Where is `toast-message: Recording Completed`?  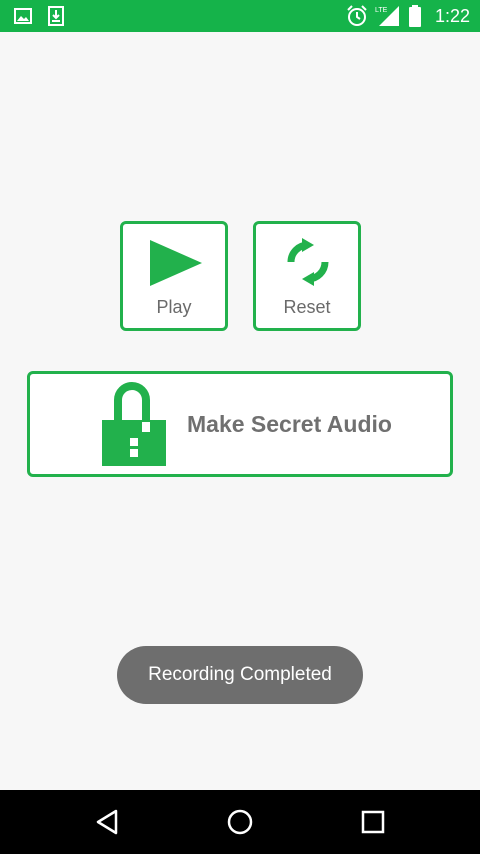 toast-message: Recording Completed is located at coordinates (240, 675).